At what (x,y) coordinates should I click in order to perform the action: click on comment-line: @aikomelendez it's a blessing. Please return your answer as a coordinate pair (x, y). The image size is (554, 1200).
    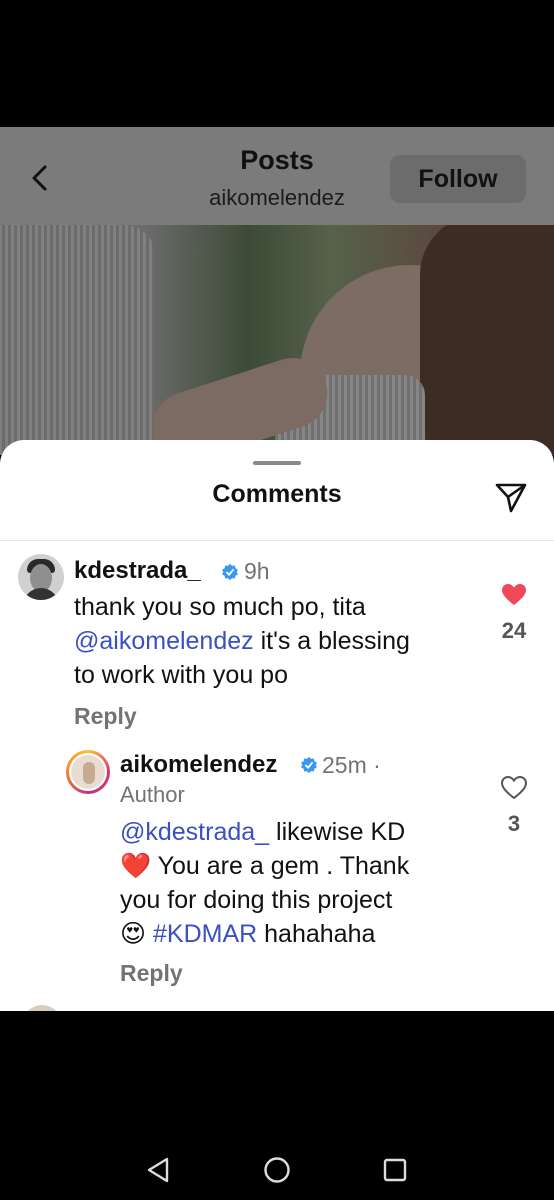
    Looking at the image, I should click on (242, 641).